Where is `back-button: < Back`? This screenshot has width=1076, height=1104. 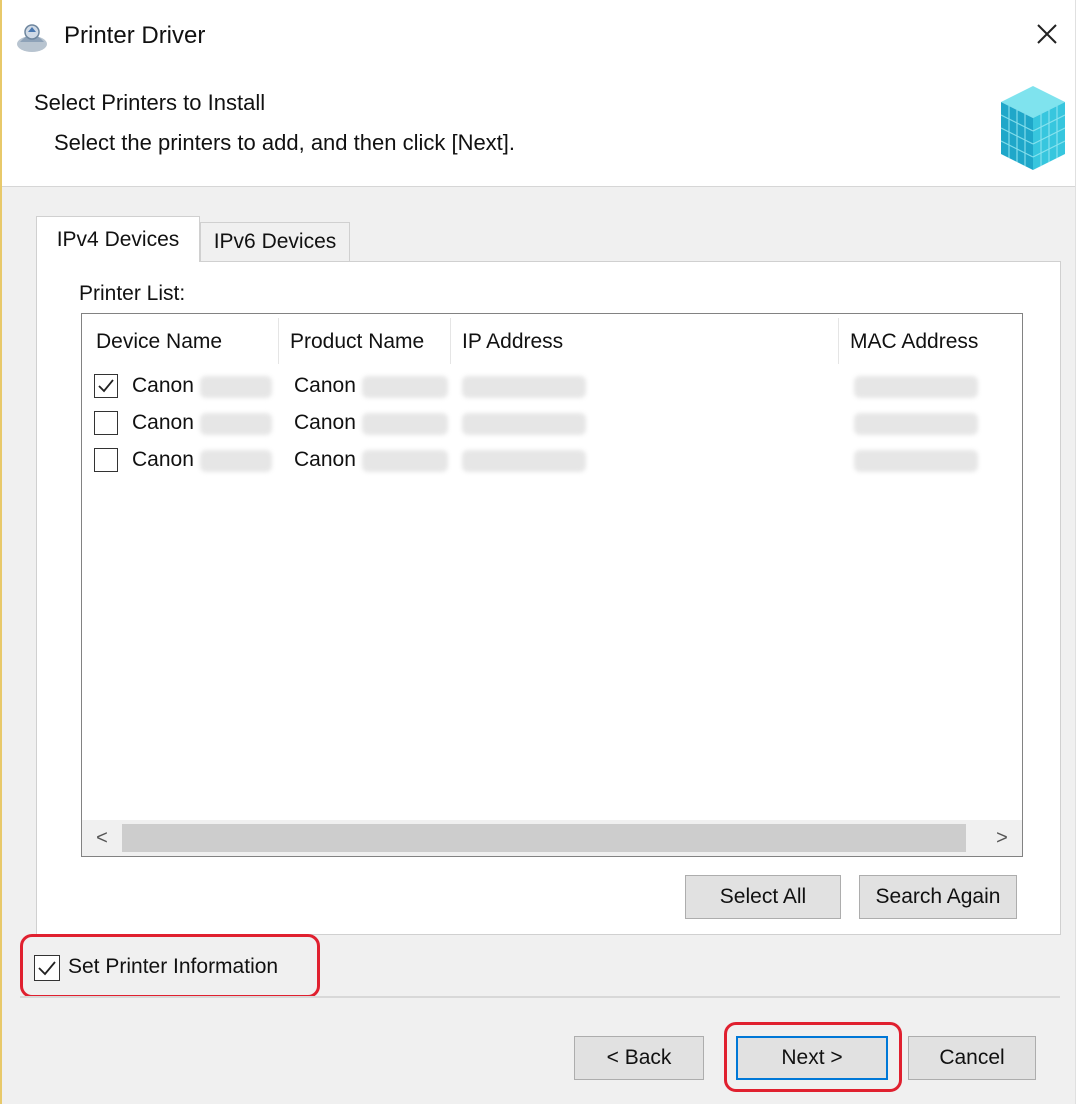 back-button: < Back is located at coordinates (639, 1058).